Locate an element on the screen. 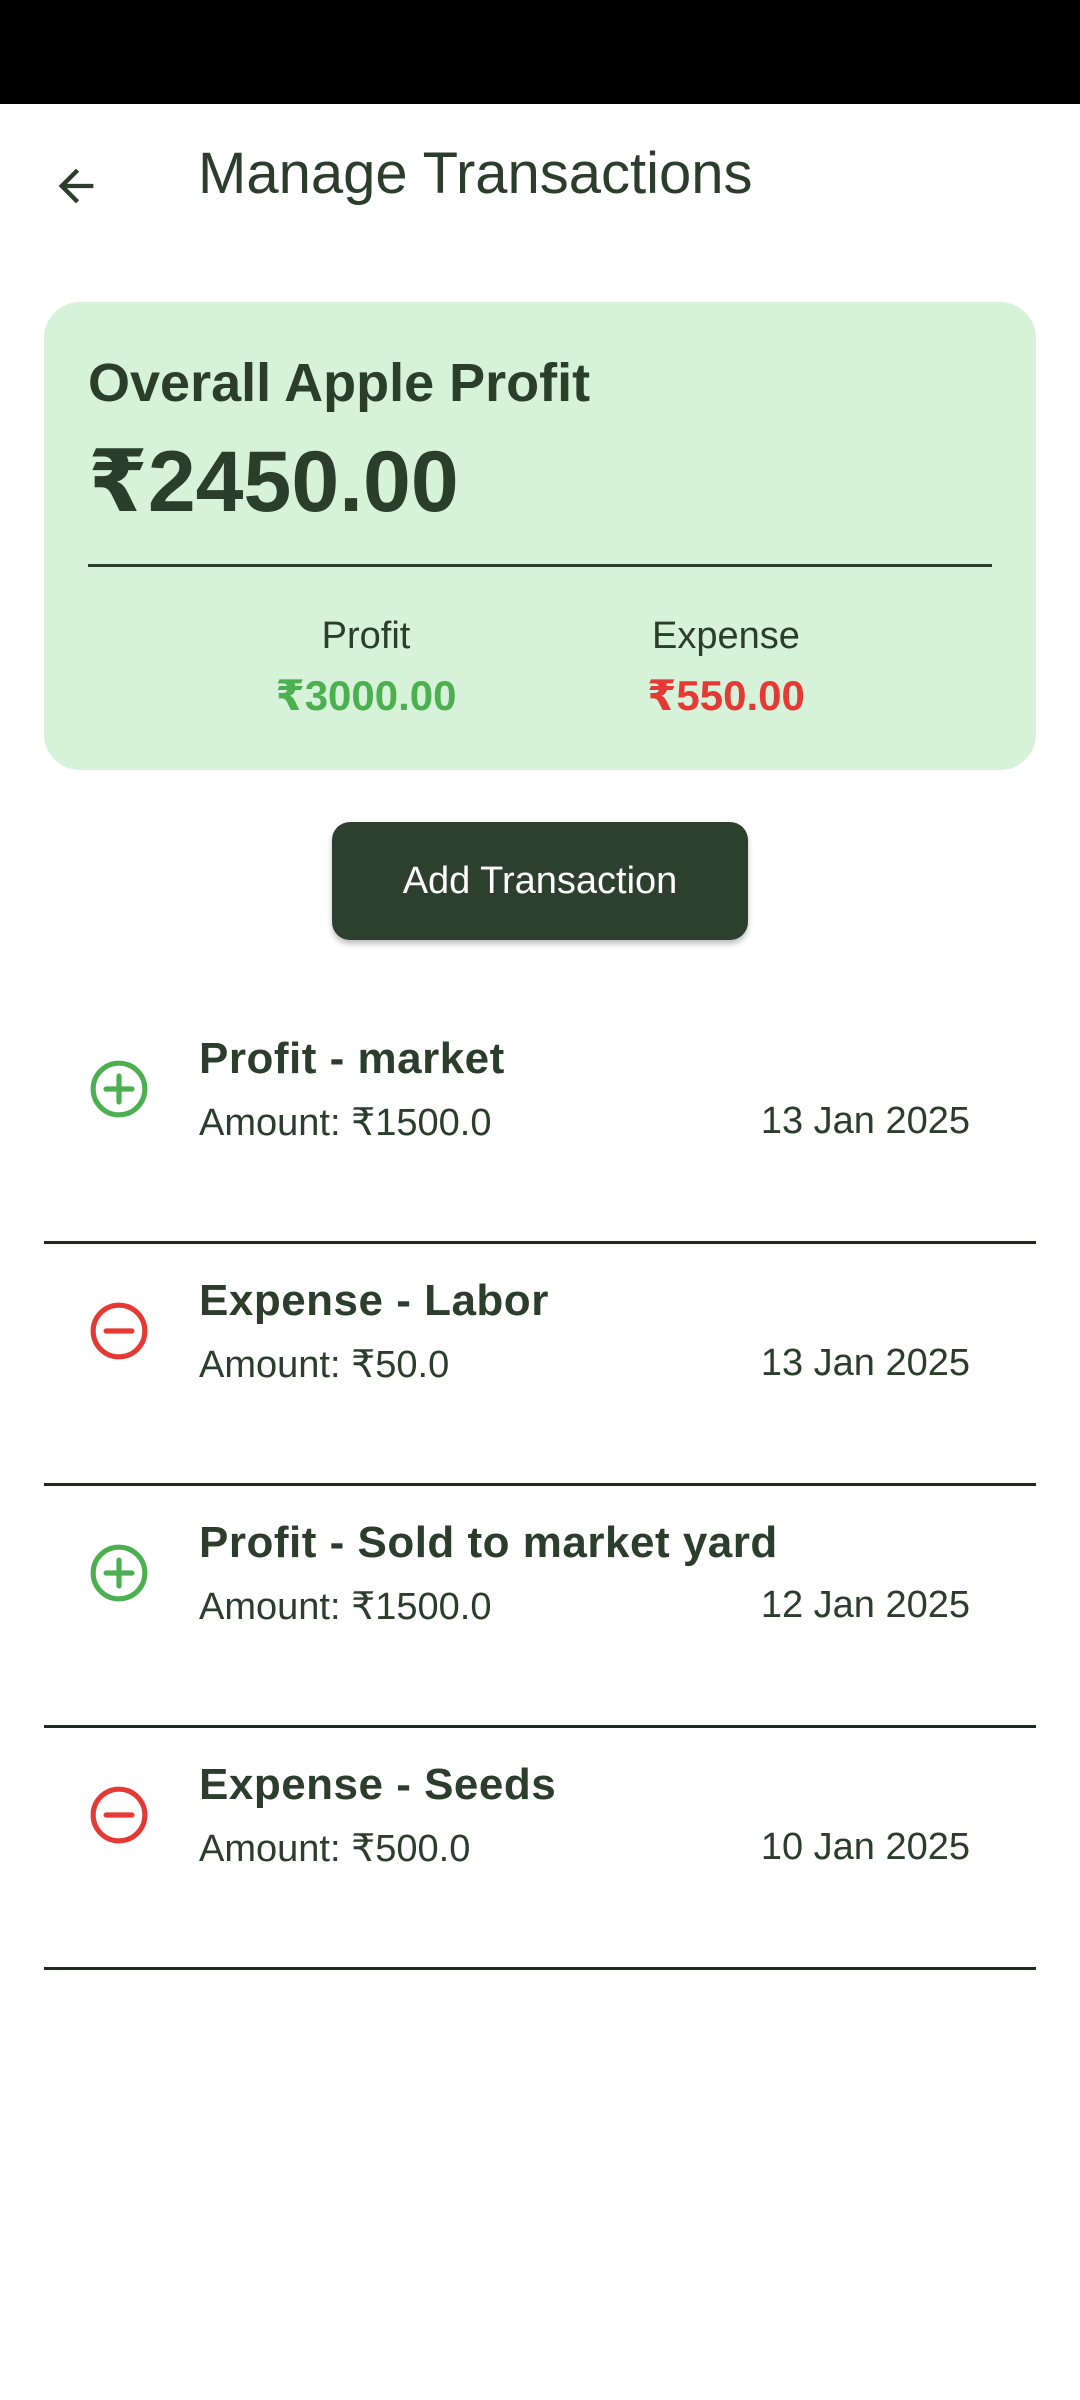 The height and width of the screenshot is (2400, 1080). transaction-amount: Amount: ₹50.0 is located at coordinates (324, 1365).